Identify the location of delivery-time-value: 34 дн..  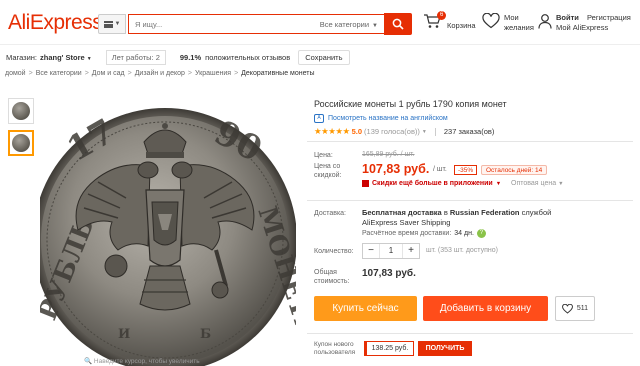
(464, 233).